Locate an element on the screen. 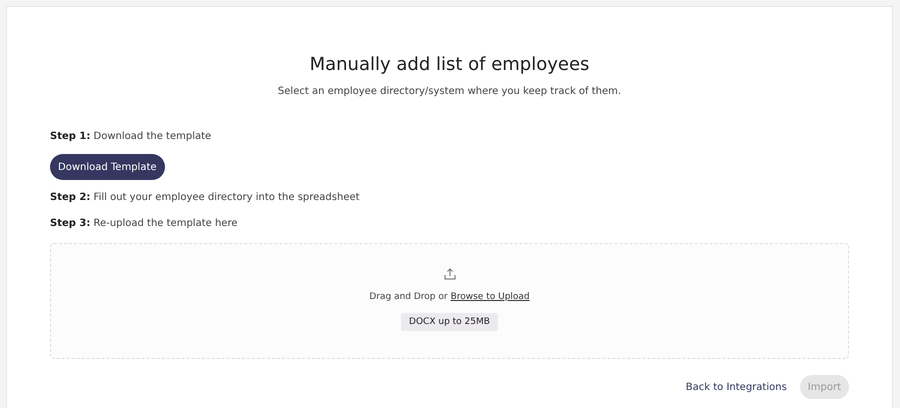 The width and height of the screenshot is (900, 408). upload-prompt: Drag and Drop or is located at coordinates (408, 297).